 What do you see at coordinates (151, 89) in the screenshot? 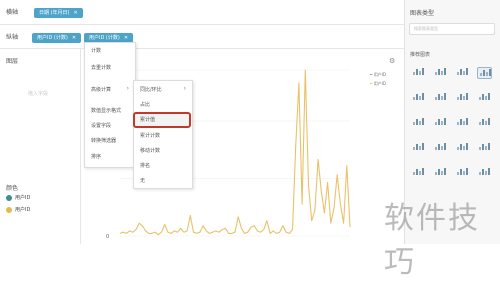
I see `submenu-item-yoy: 同比/环比` at bounding box center [151, 89].